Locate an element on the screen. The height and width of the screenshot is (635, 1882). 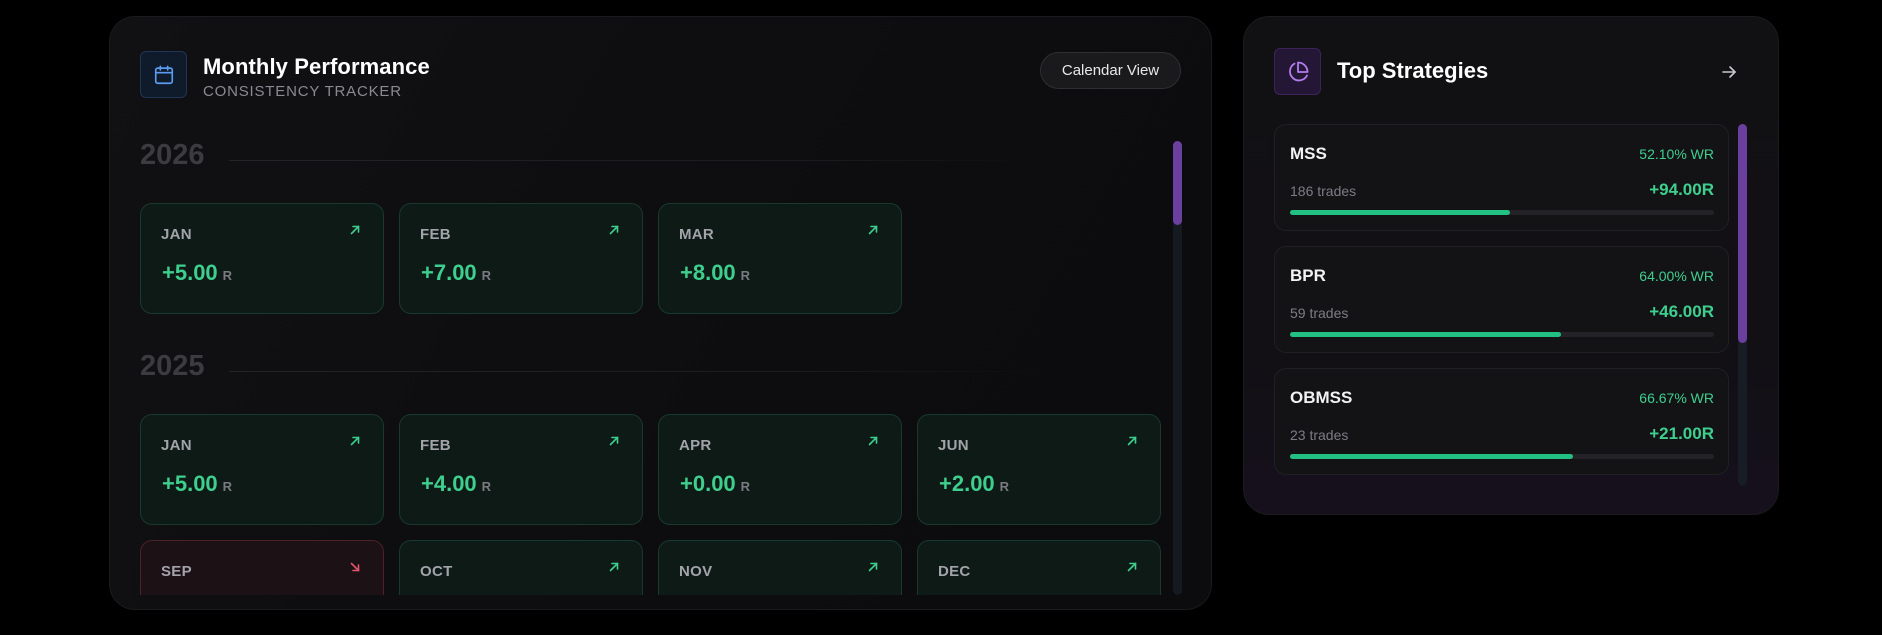
page-subtitle: CONSISTENCY TRACKER is located at coordinates (302, 91).